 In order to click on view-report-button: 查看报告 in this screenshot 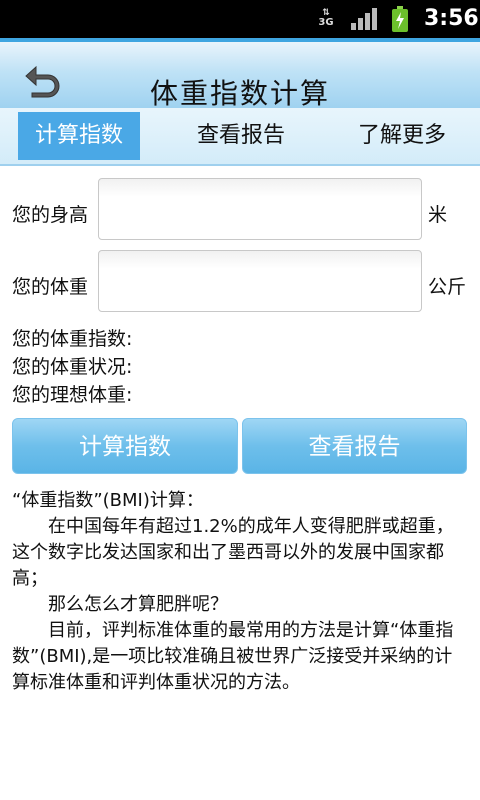, I will do `click(354, 446)`.